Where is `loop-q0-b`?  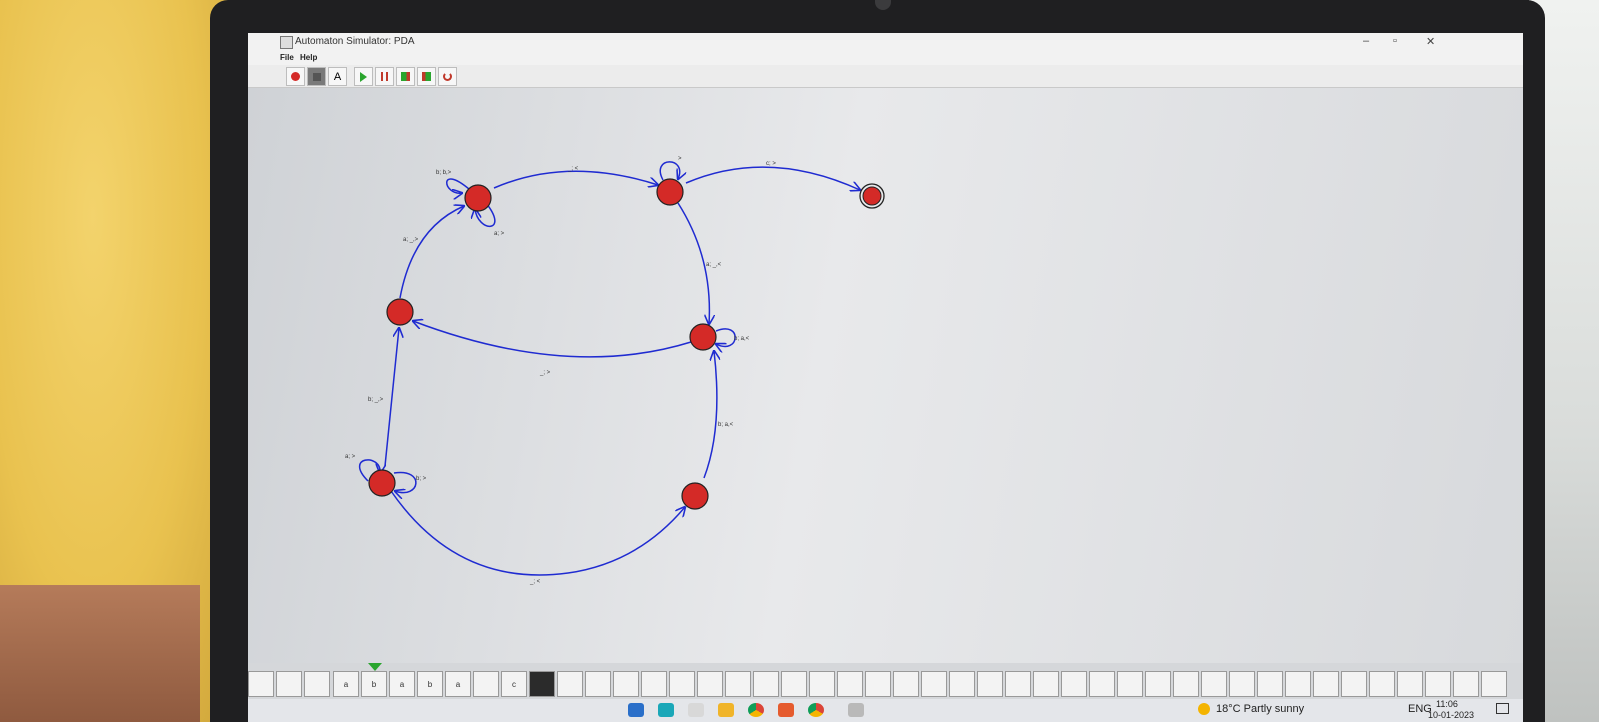
loop-q0-b is located at coordinates (405, 481).